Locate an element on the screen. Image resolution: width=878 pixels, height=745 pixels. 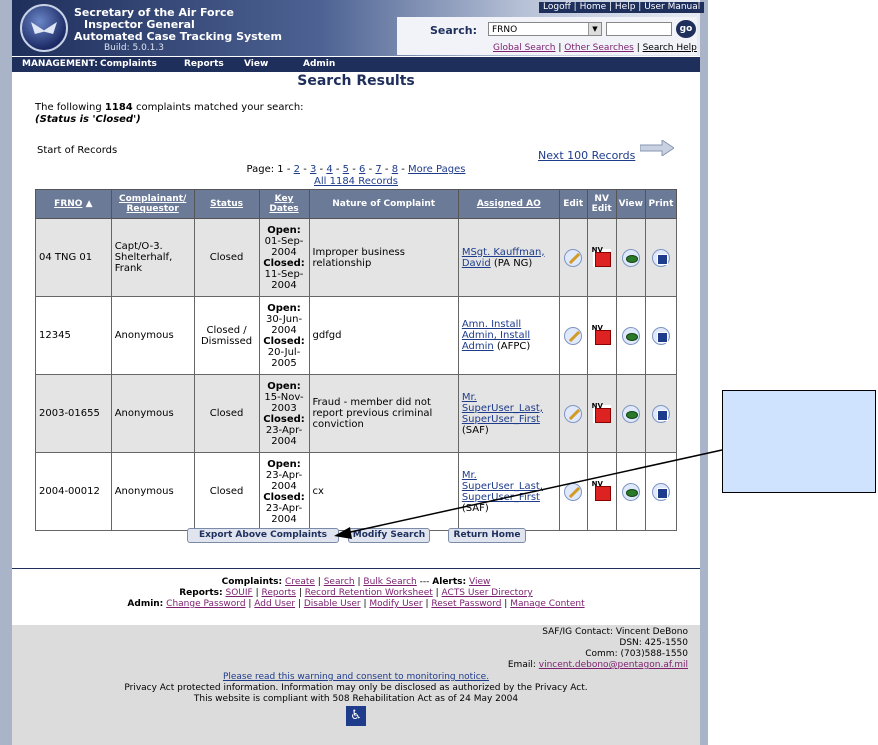
cell-complainant: Anonymous is located at coordinates (152, 491).